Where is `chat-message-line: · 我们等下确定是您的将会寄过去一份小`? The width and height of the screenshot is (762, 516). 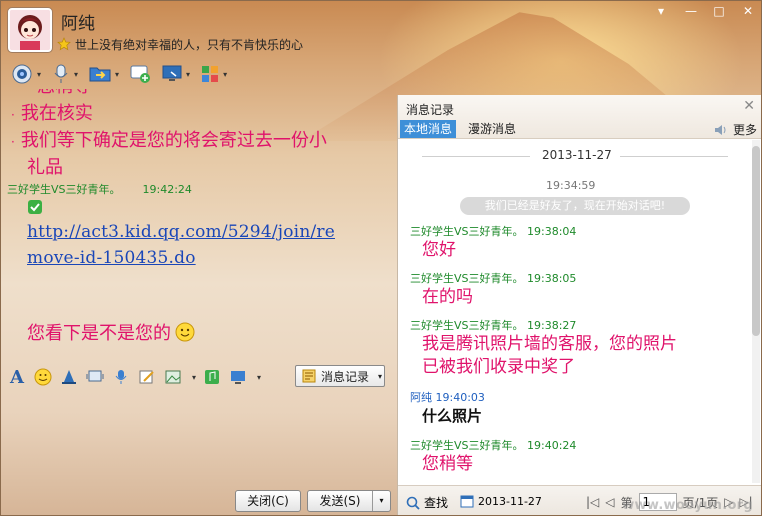 chat-message-line: · 我们等下确定是您的将会寄过去一份小 is located at coordinates (169, 140).